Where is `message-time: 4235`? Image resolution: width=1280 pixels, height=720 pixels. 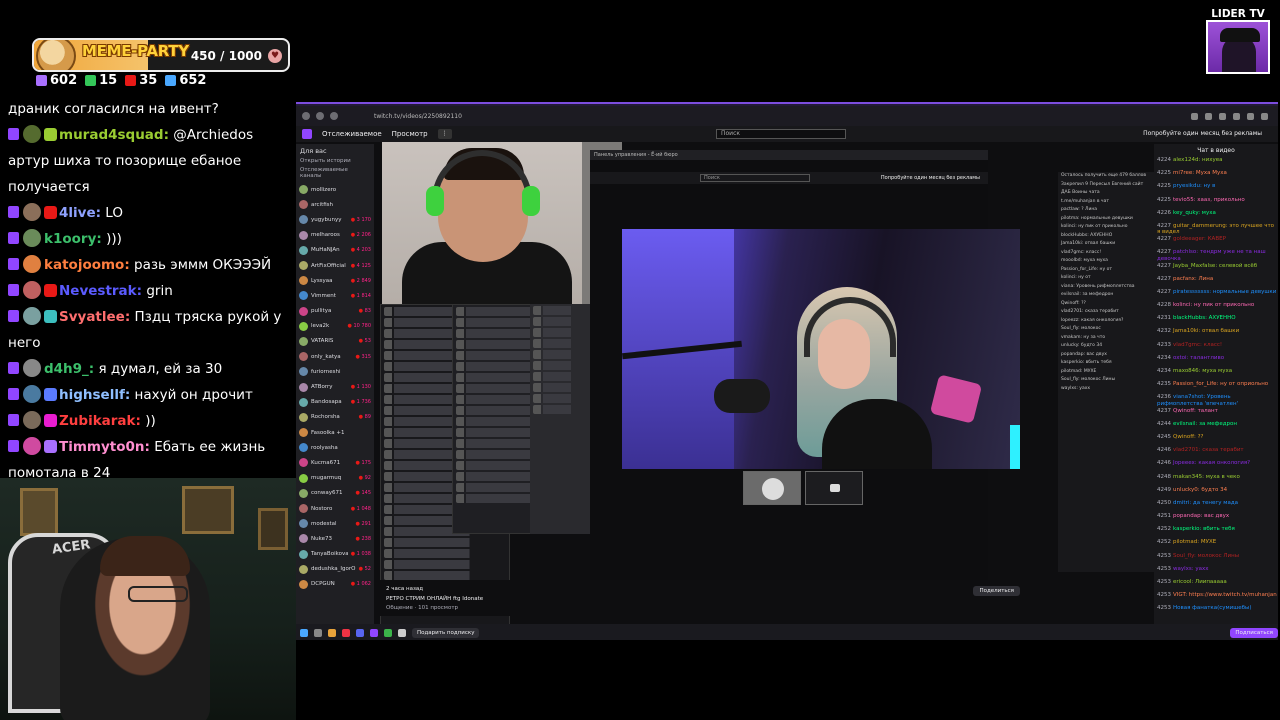 message-time: 4235 is located at coordinates (1164, 384).